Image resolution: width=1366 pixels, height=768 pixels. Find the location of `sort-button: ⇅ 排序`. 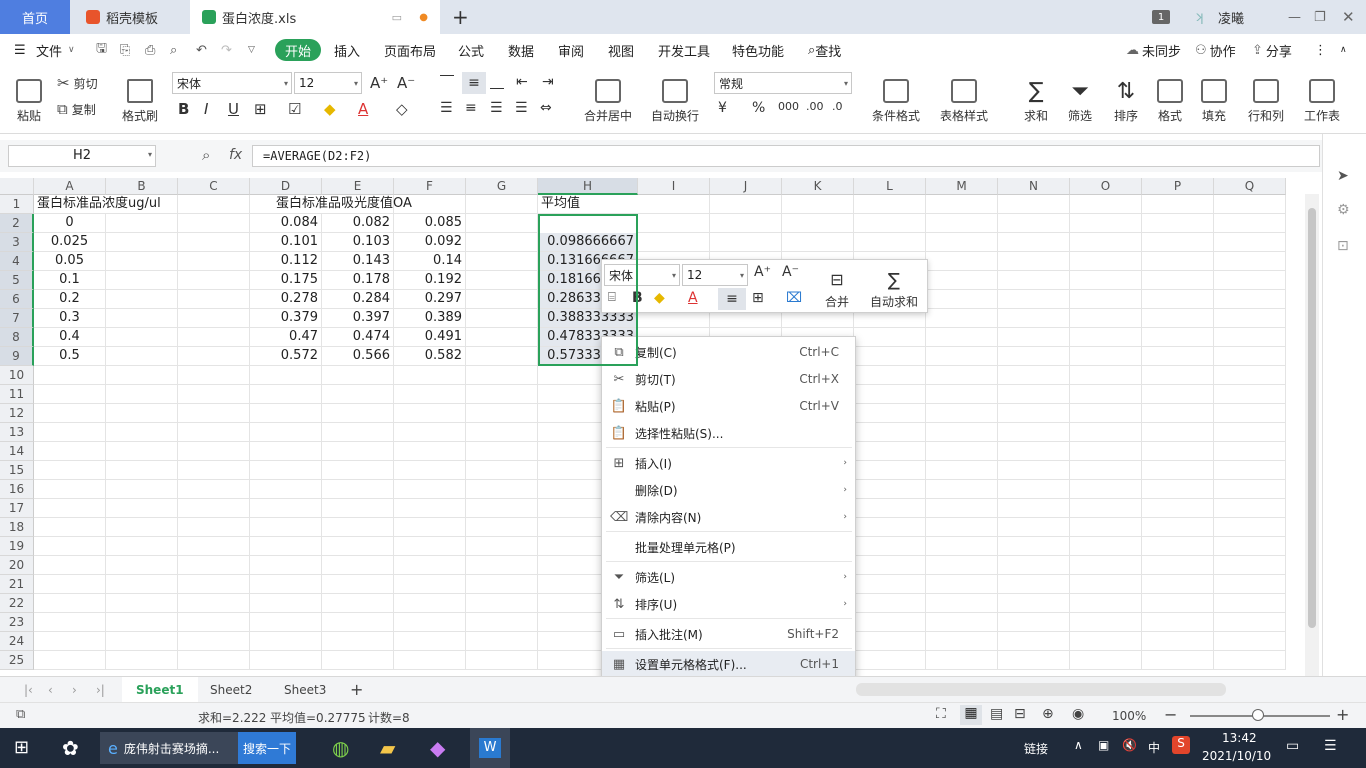

sort-button: ⇅ 排序 is located at coordinates (1126, 98).